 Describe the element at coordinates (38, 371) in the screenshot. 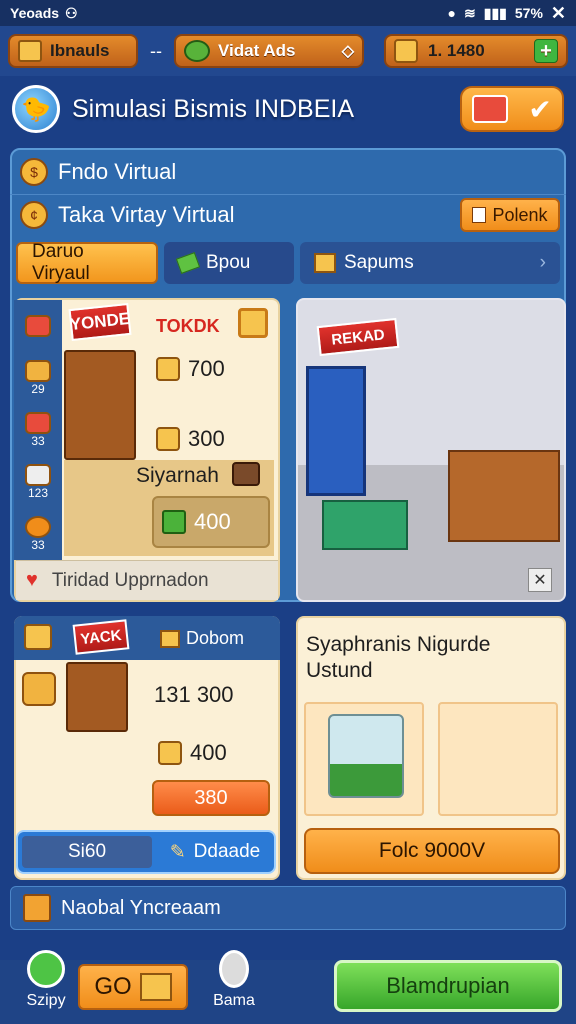

I see `fruit-icon` at that location.